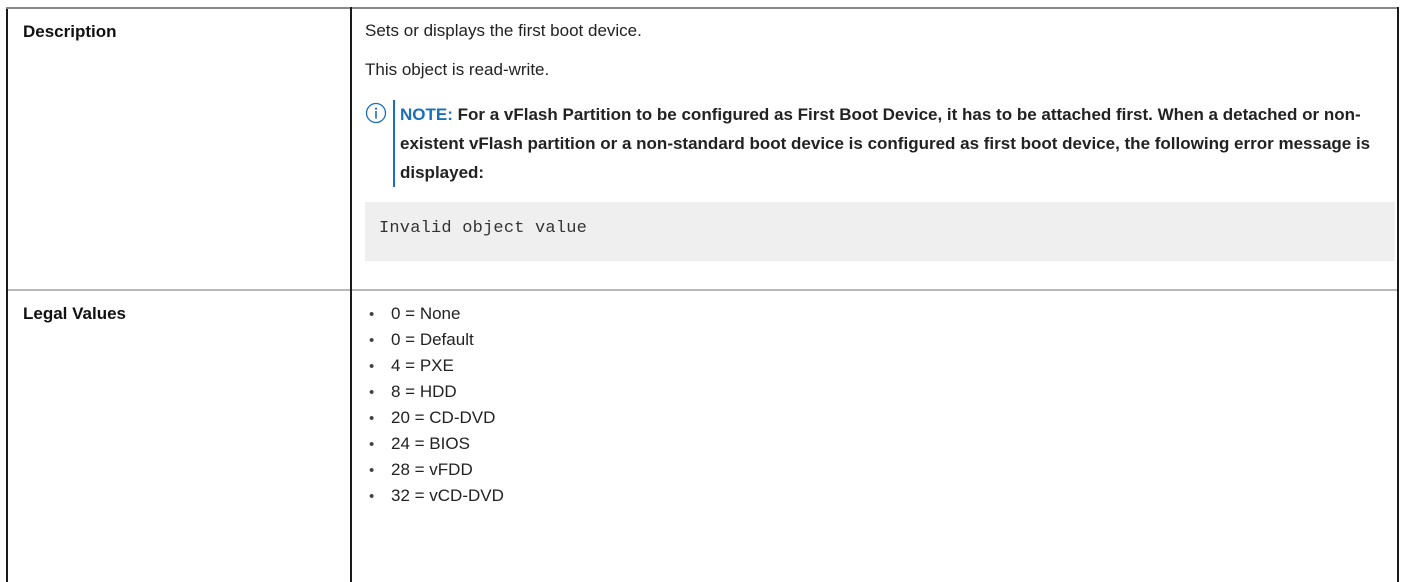 The image size is (1403, 582). I want to click on list-item: • 32 = vCD-DVD, so click(877, 496).